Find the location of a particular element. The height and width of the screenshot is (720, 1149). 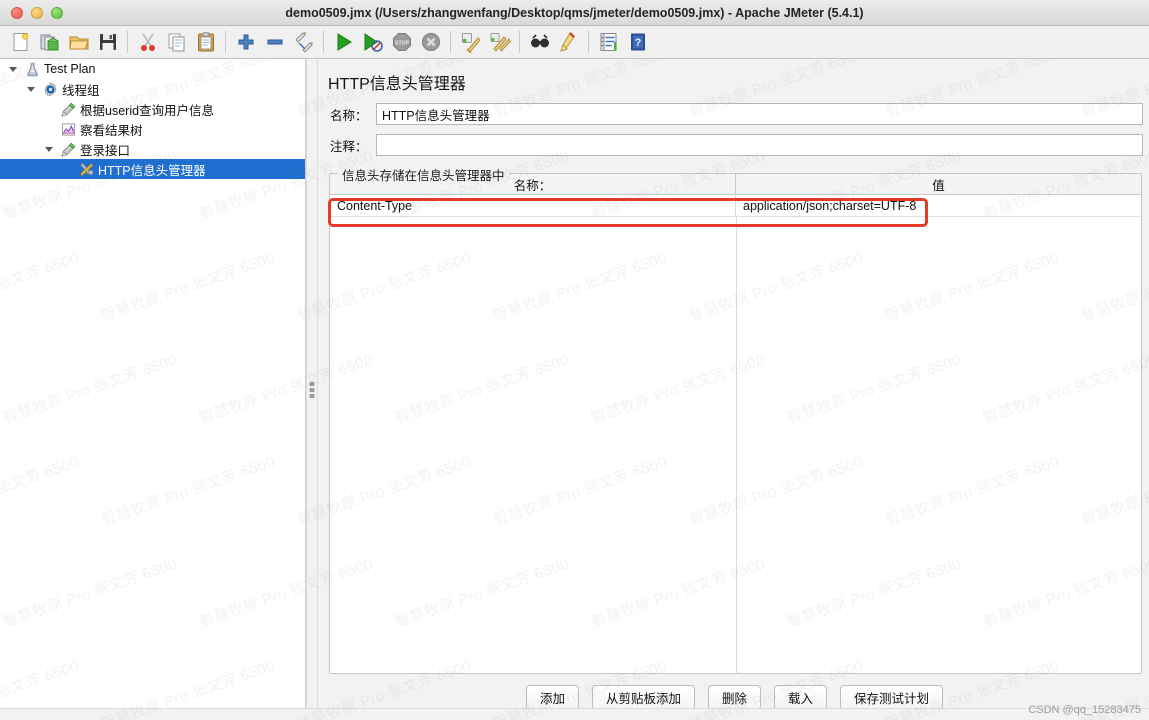

tree-node-http-header-manager: HTTP信息头管理器 is located at coordinates (152, 169).